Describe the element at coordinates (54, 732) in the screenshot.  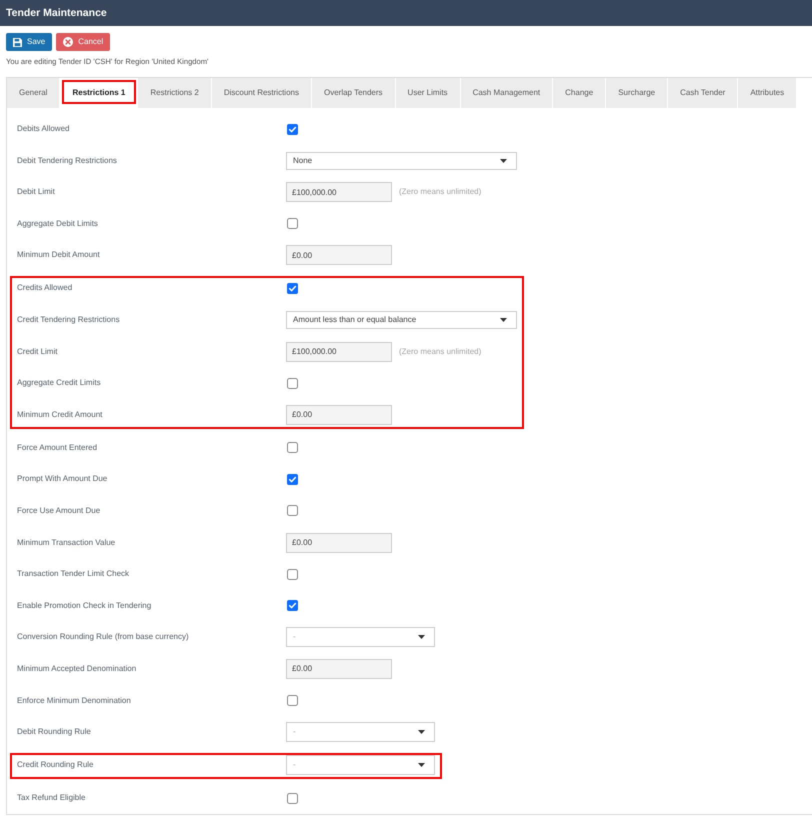
I see `field-label: Debit Rounding Rule` at that location.